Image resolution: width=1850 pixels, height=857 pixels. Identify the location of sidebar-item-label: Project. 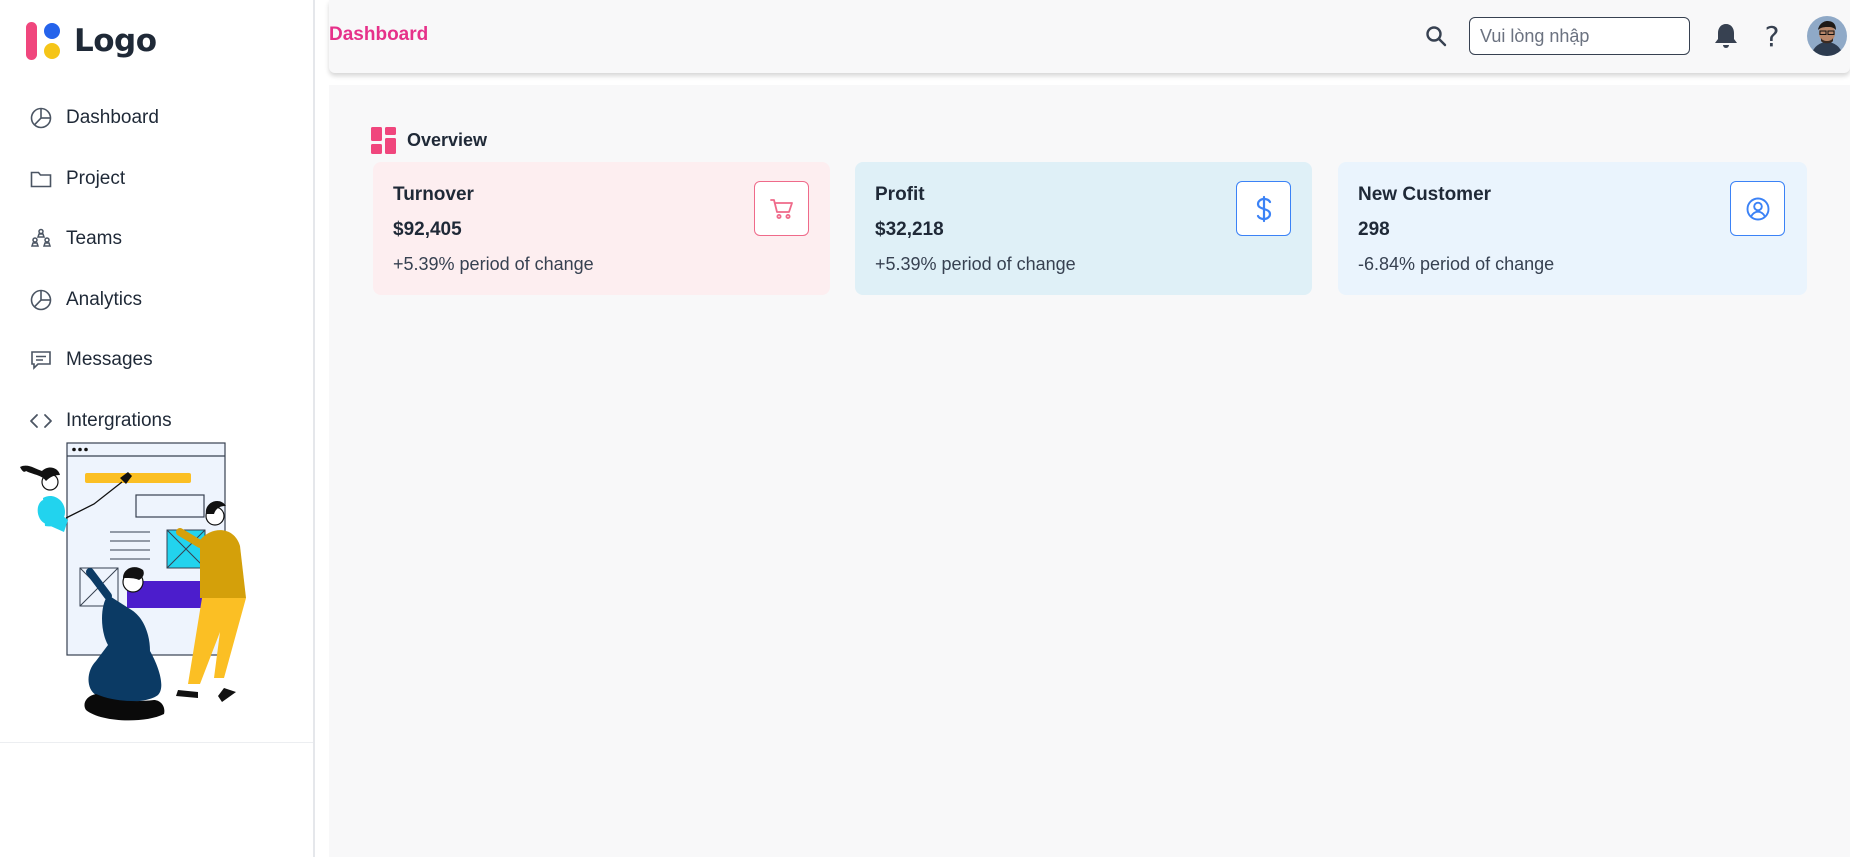
(96, 178).